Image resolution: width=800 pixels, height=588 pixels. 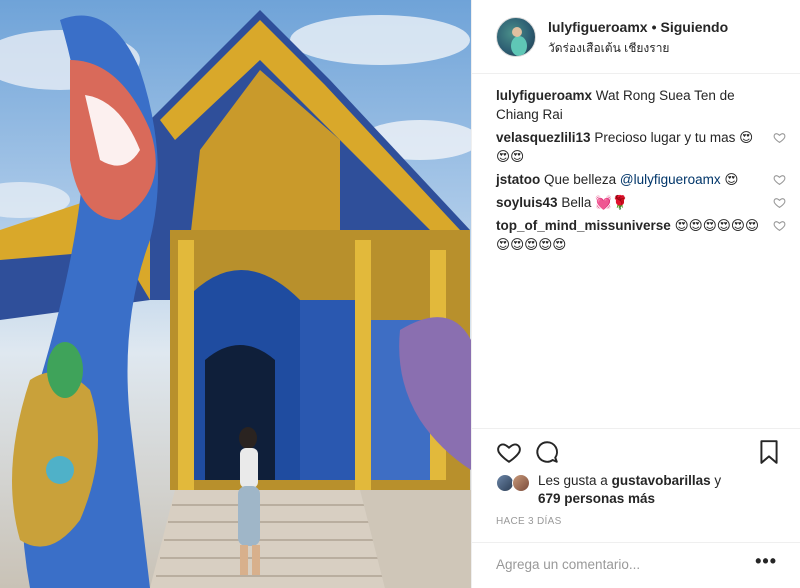 I want to click on comment-item: jstatoo Que belleza @lulyfigueroamx 😍, so click(x=641, y=179).